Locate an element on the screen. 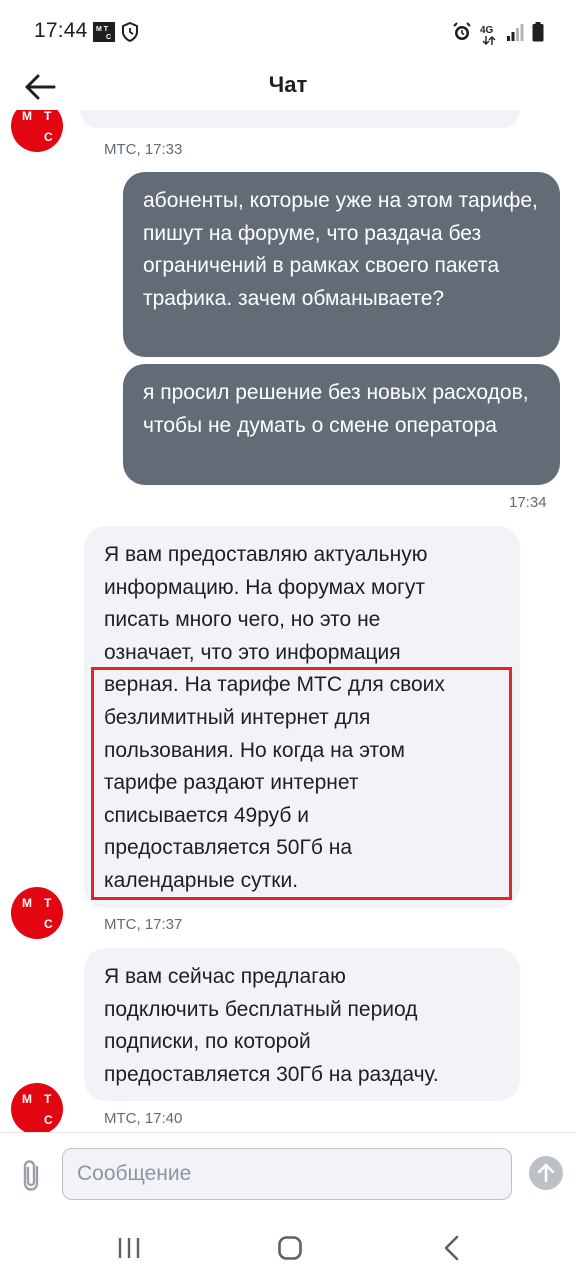 This screenshot has width=576, height=1280. back-icon is located at coordinates (451, 1248).